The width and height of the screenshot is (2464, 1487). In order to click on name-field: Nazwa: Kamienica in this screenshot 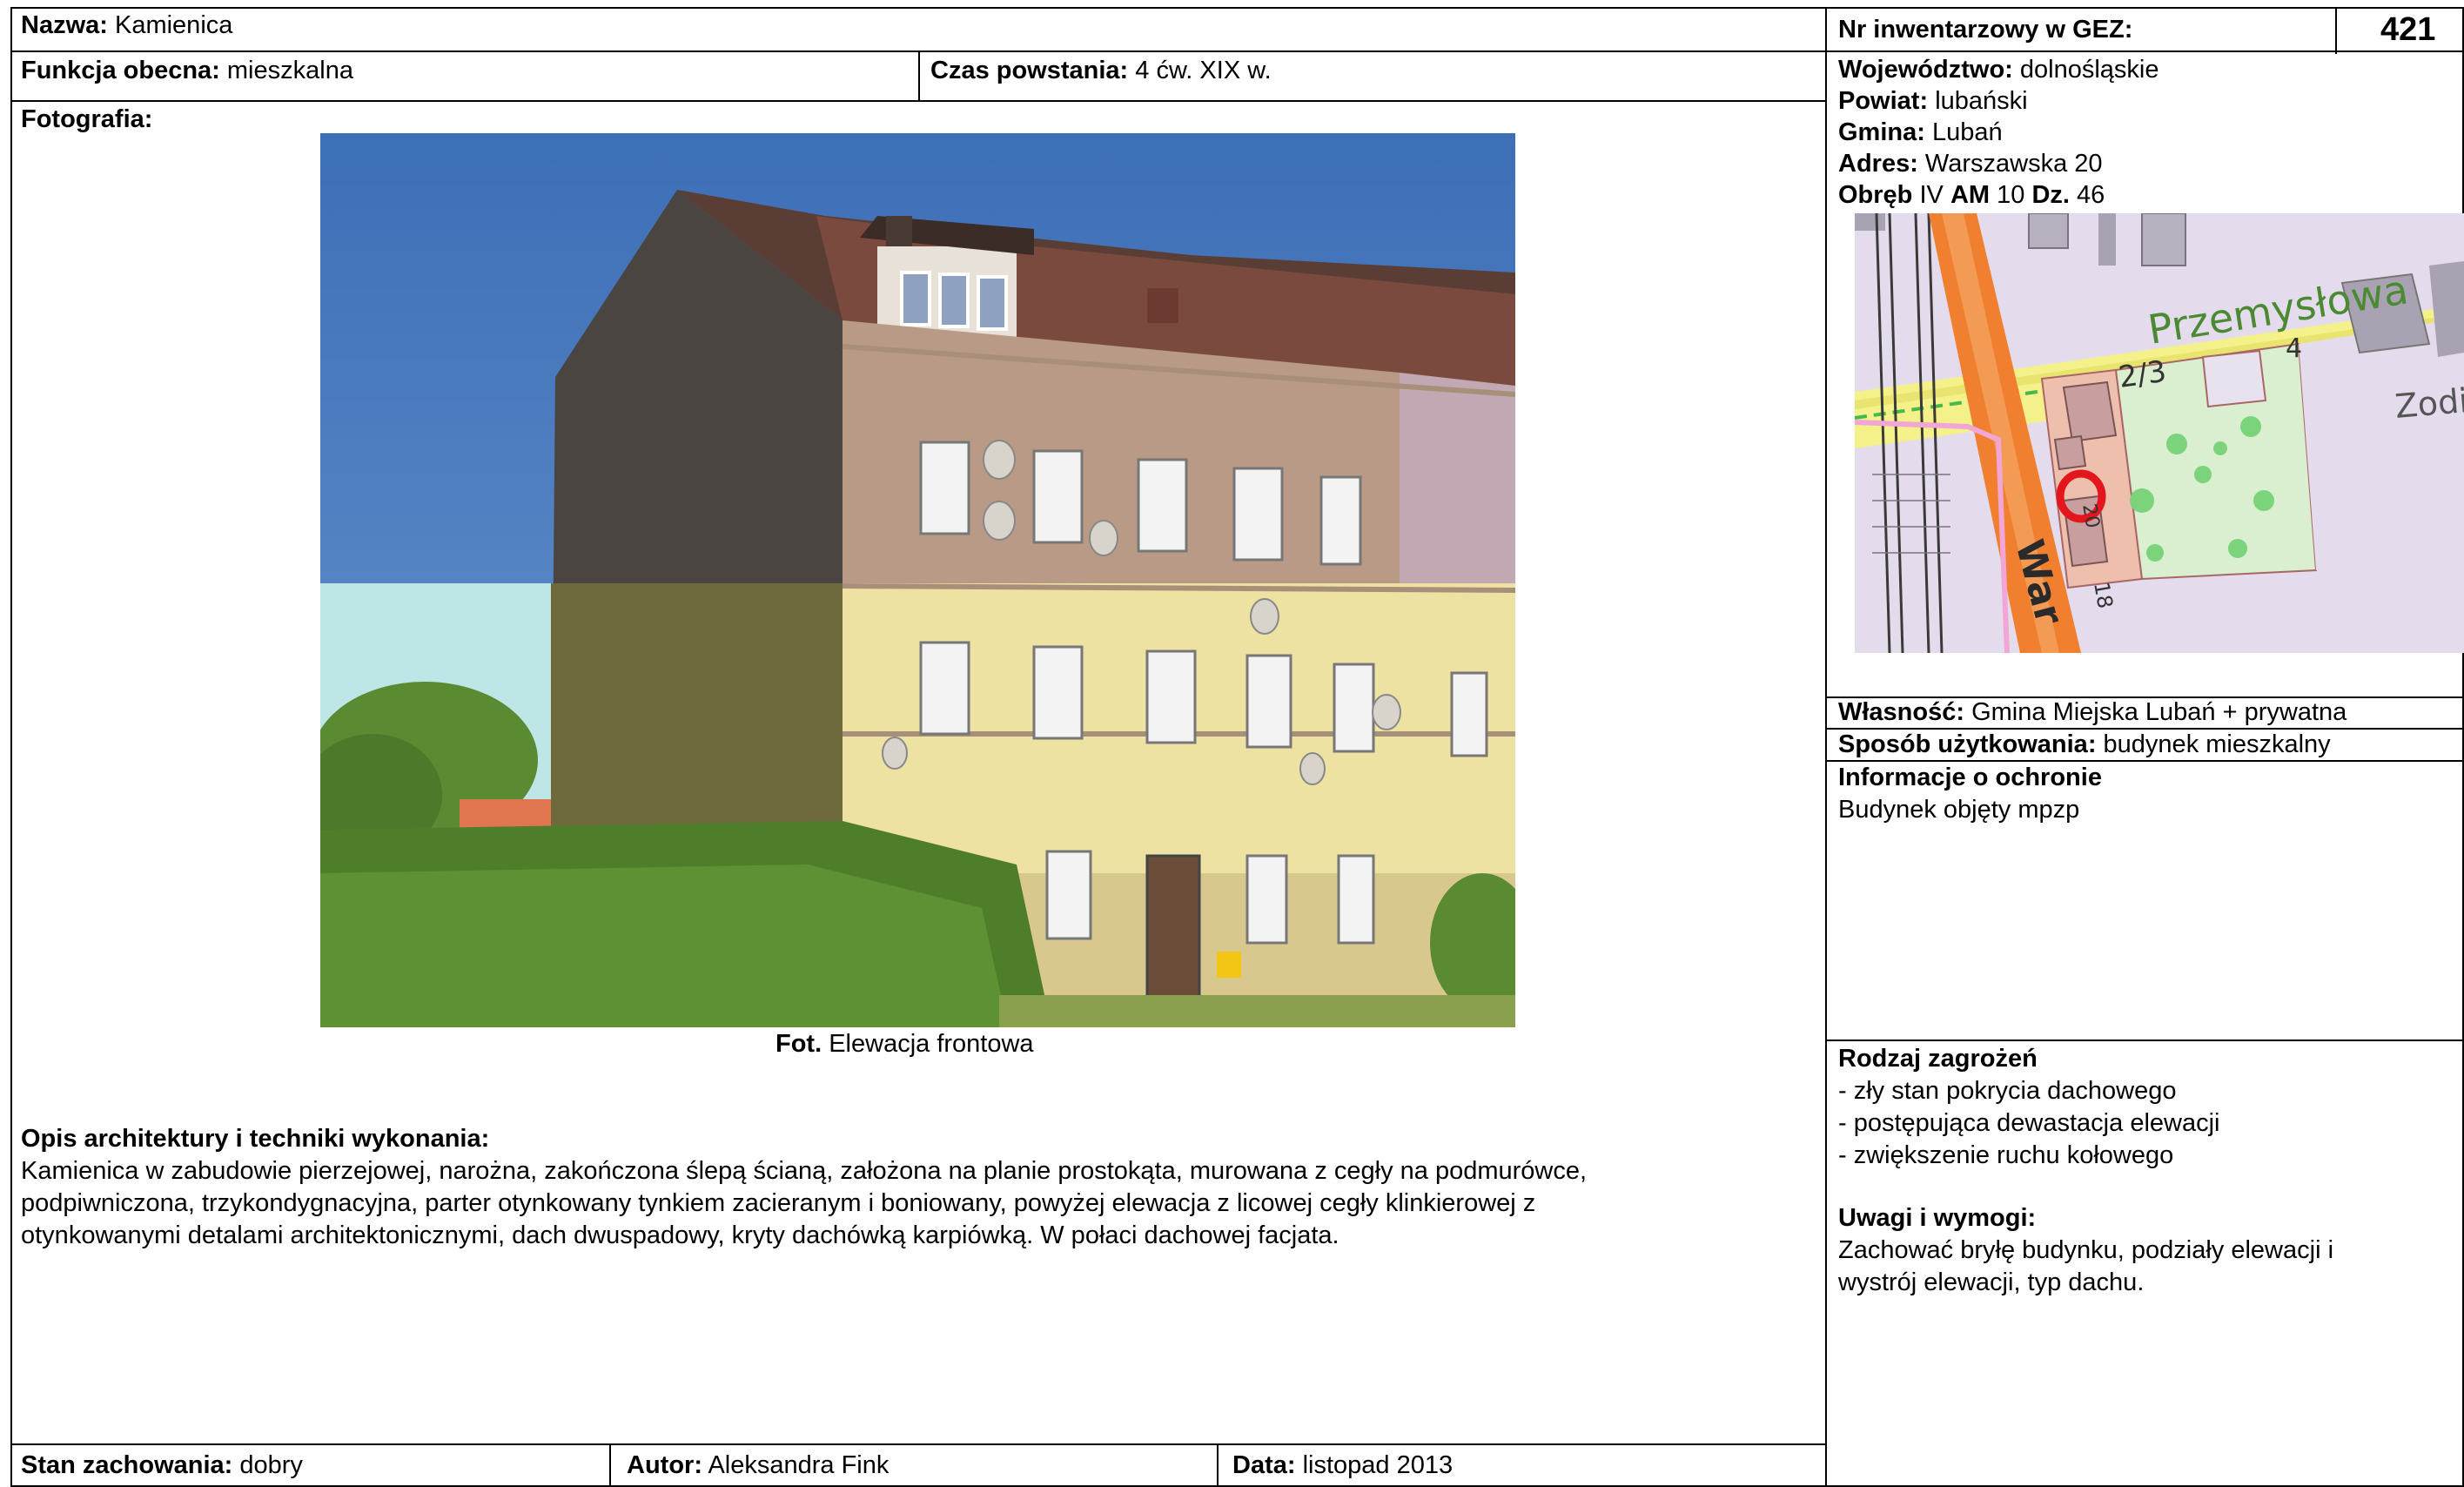, I will do `click(126, 25)`.